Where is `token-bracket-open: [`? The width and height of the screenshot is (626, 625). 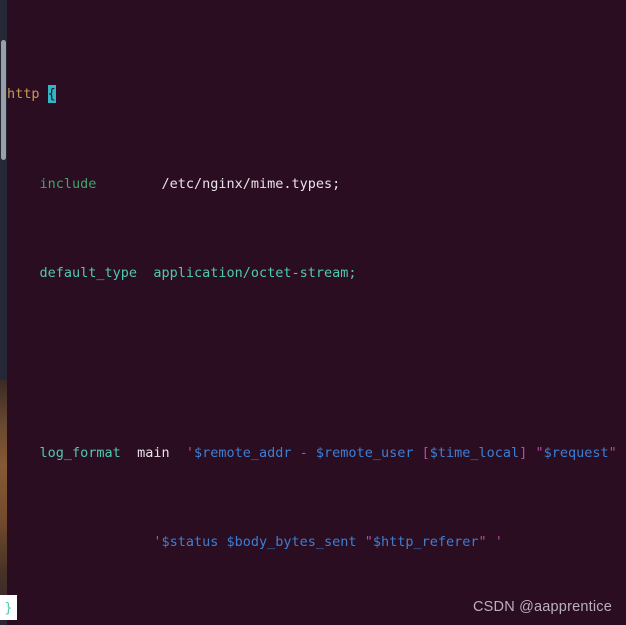 token-bracket-open: [ is located at coordinates (425, 452).